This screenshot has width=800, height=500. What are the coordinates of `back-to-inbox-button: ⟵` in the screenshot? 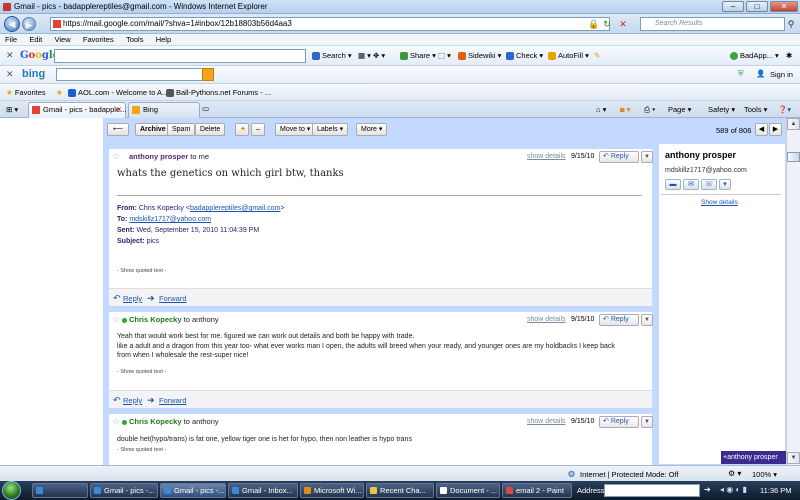 It's located at (118, 129).